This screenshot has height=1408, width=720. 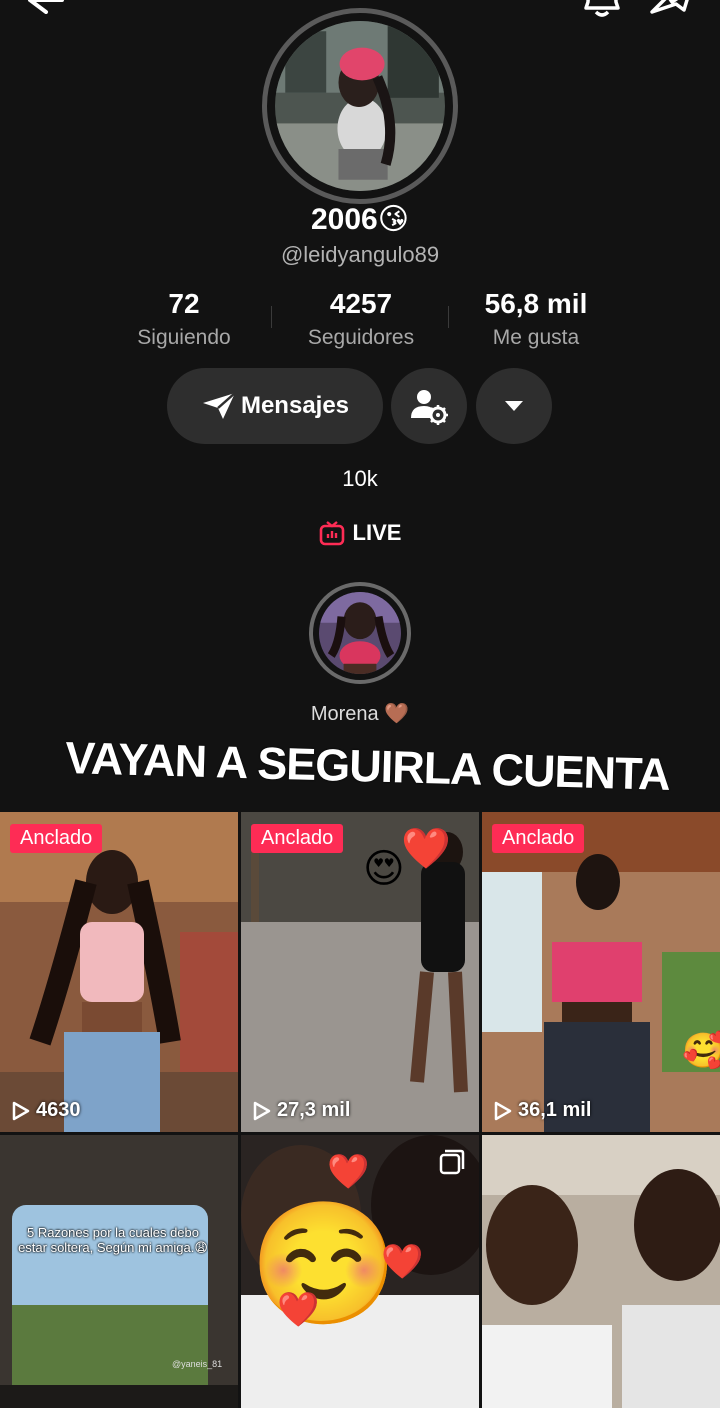 I want to click on view-count: 27,3 mil, so click(x=301, y=1110).